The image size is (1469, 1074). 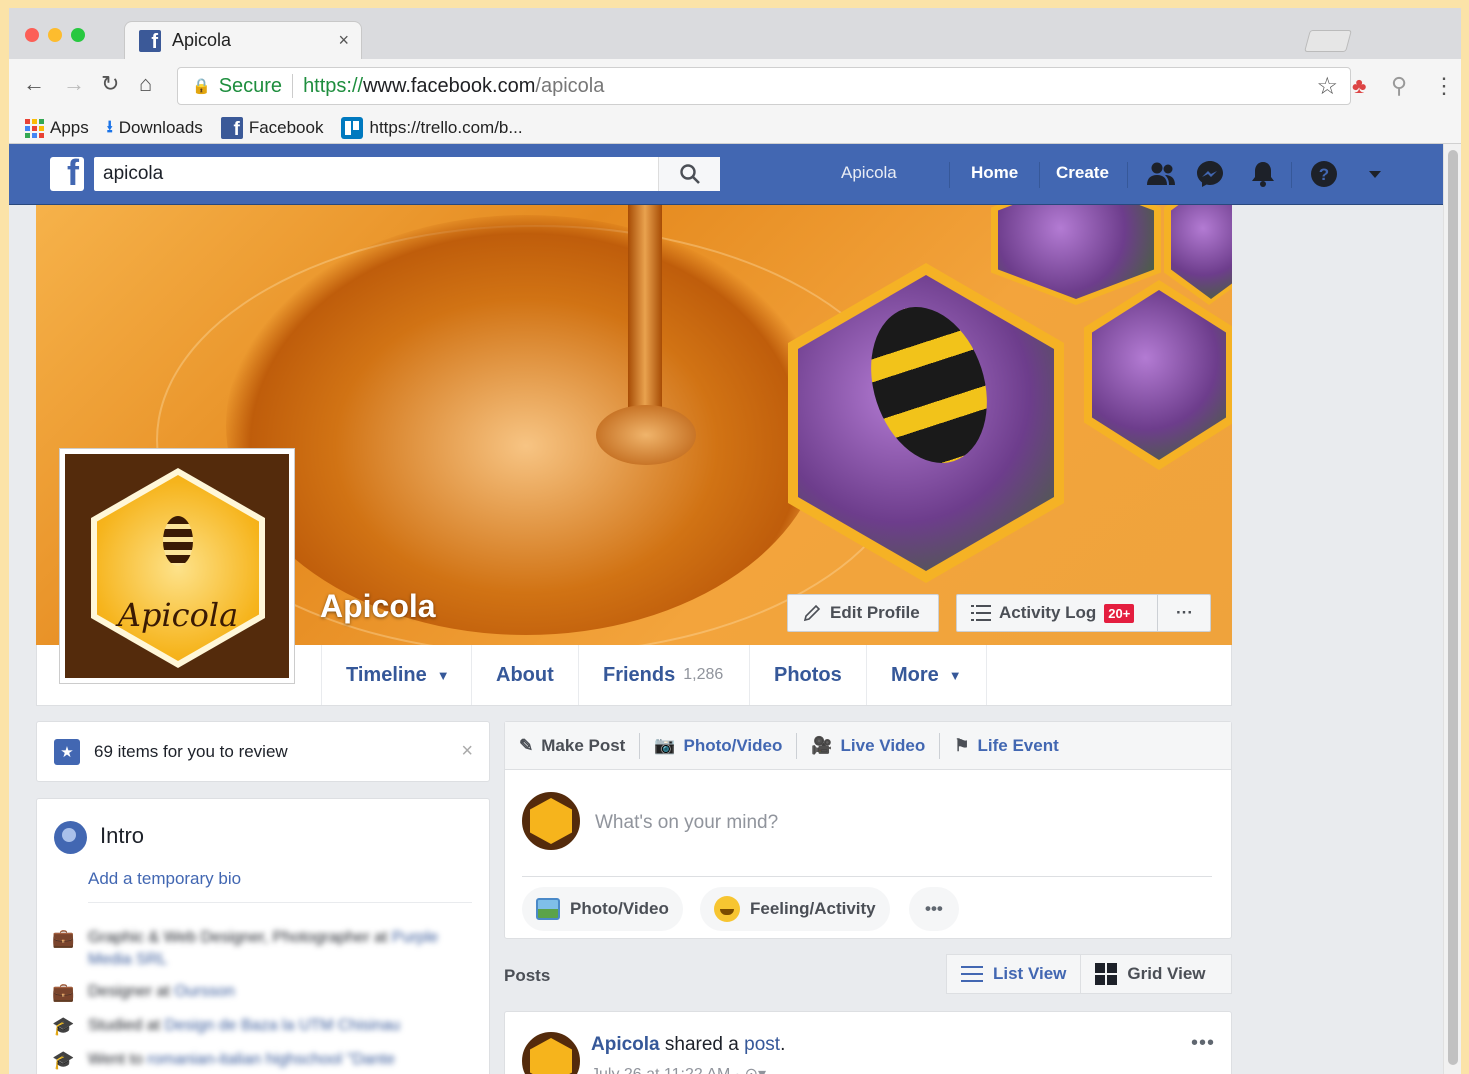 What do you see at coordinates (204, 991) in the screenshot?
I see `intro-item-link: Oursson` at bounding box center [204, 991].